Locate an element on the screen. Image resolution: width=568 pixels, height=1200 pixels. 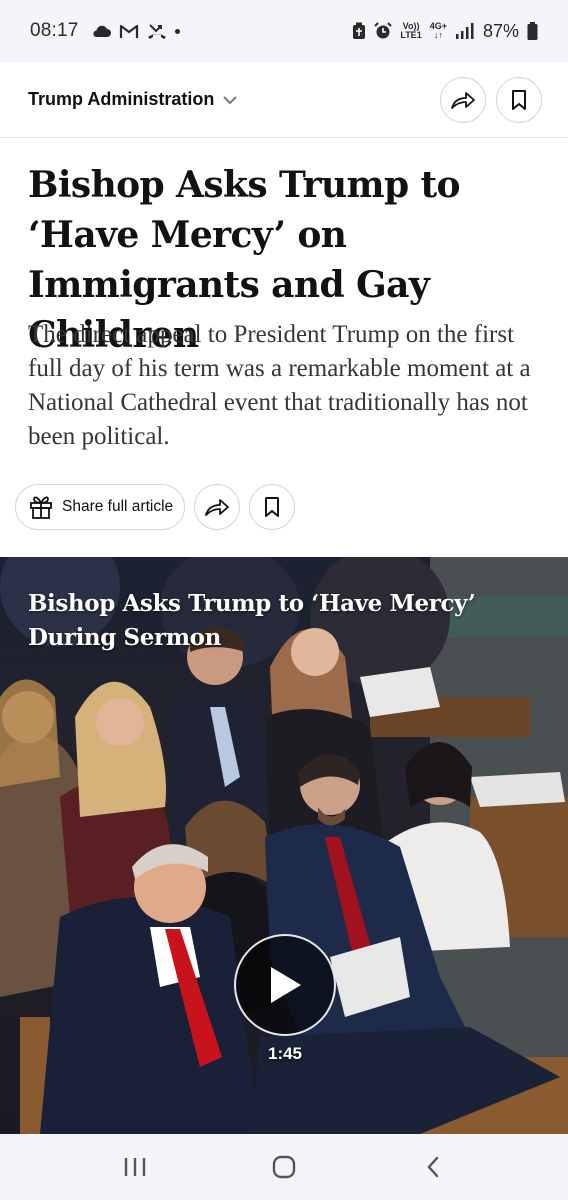
home-button is located at coordinates (284, 1167).